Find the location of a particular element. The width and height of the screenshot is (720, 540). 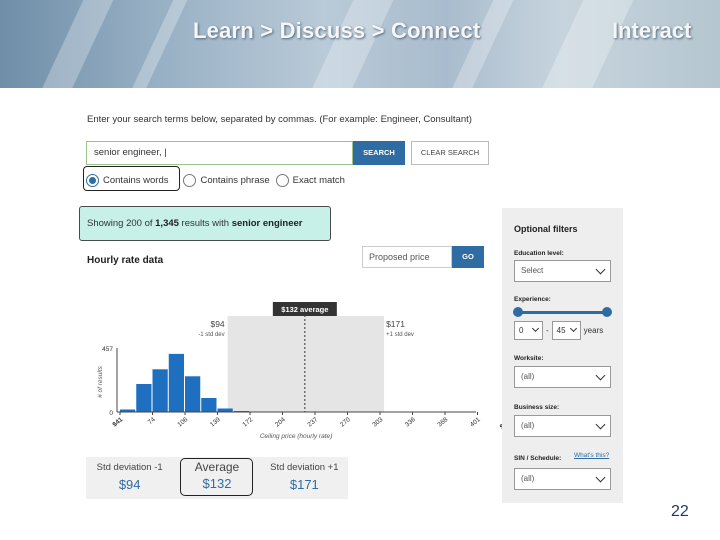

stat-label: Std deviation -1 is located at coordinates (129, 467).